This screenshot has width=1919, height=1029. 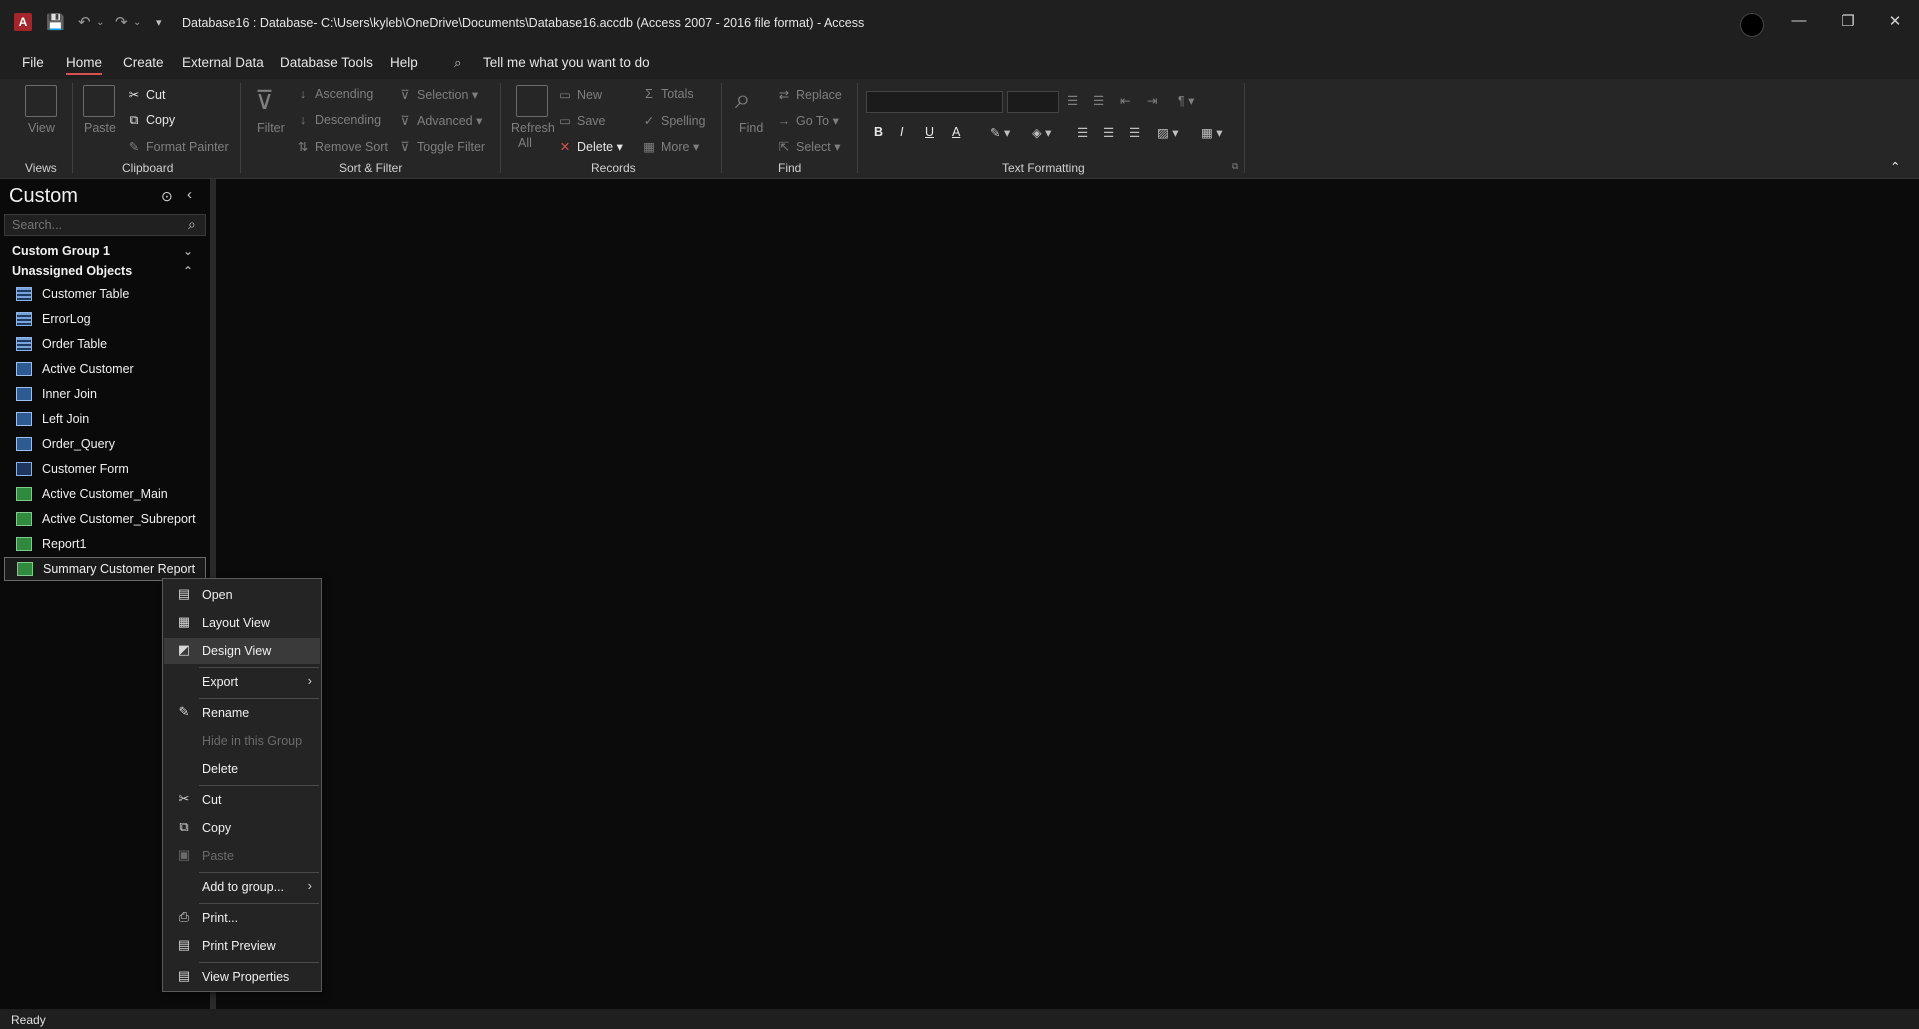 I want to click on menu-item-view-properties: ▤ View Properties, so click(x=242, y=977).